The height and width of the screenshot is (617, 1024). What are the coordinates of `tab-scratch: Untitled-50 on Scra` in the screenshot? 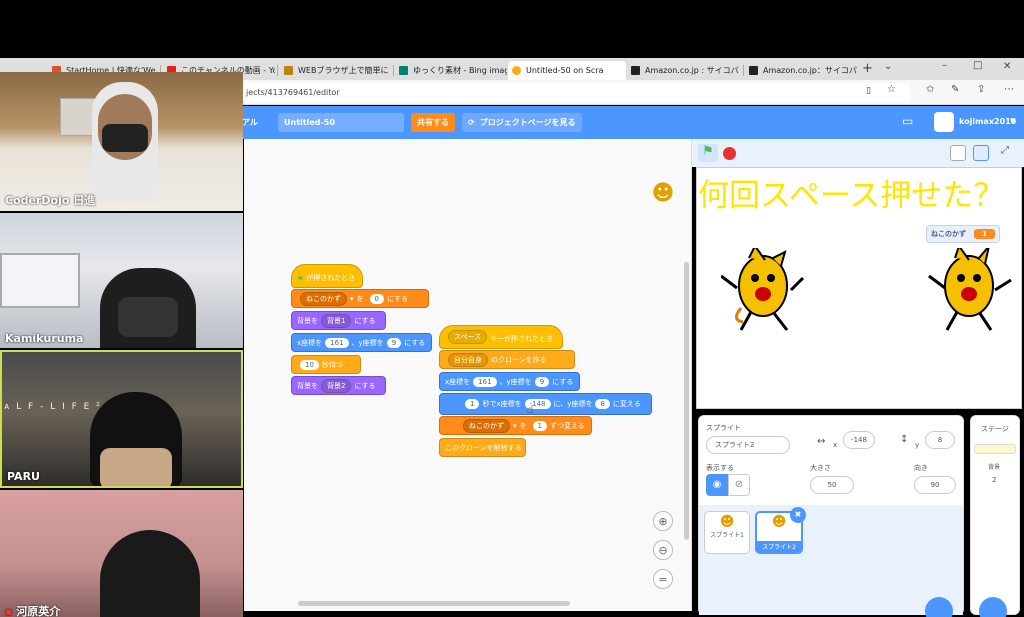 It's located at (567, 70).